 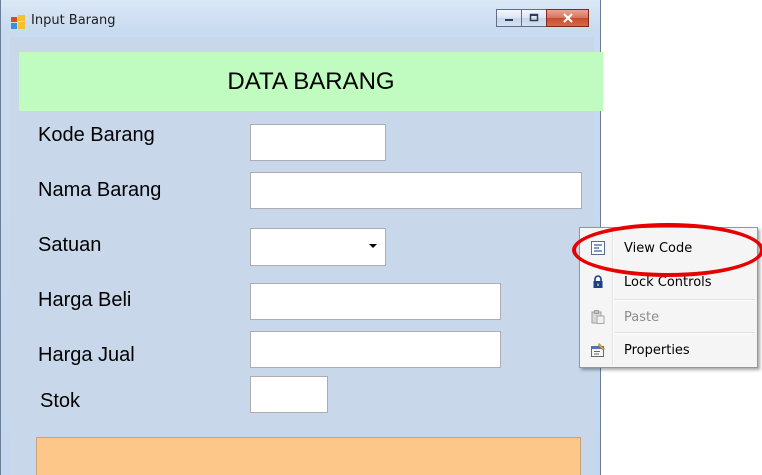 I want to click on menu-item-label: Lock Controls, so click(x=668, y=282).